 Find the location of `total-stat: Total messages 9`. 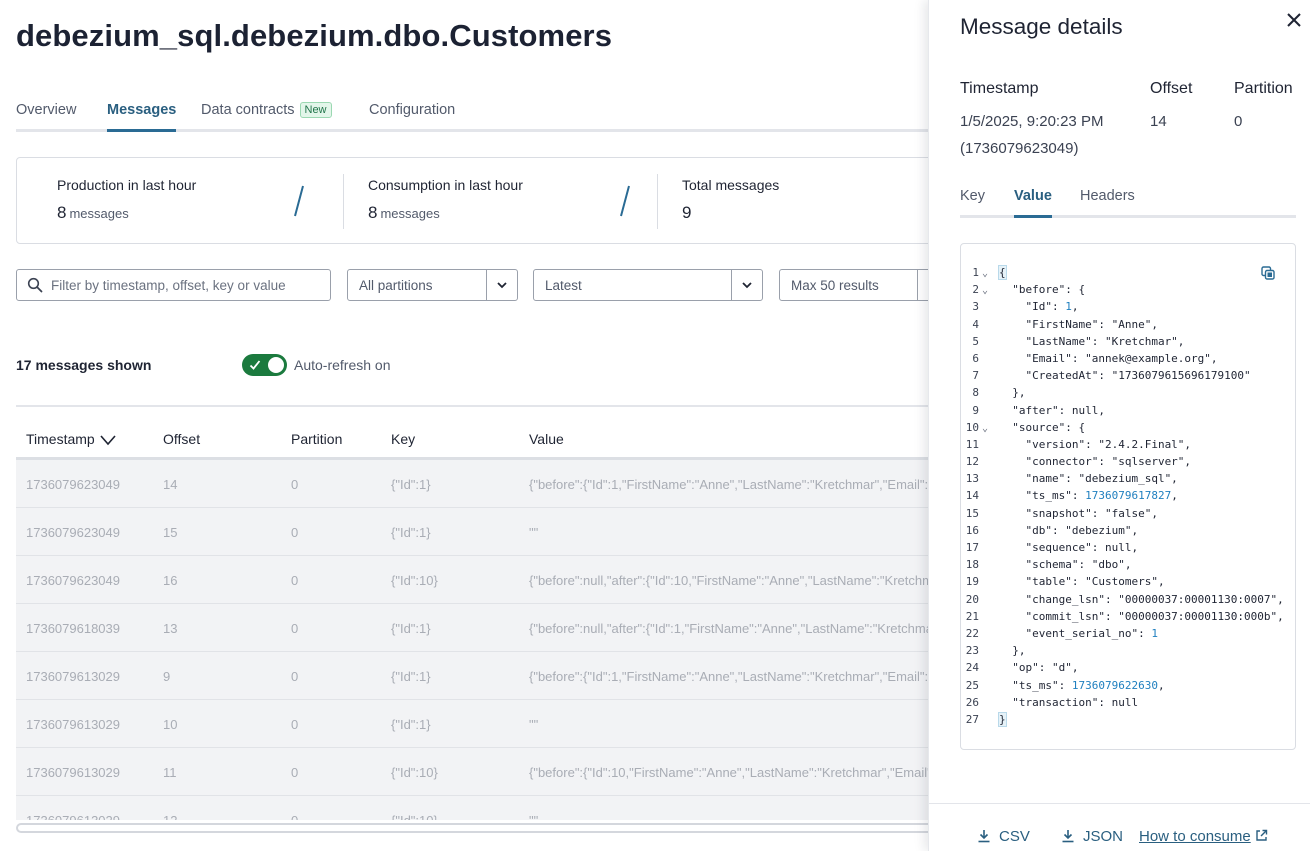

total-stat: Total messages 9 is located at coordinates (730, 200).